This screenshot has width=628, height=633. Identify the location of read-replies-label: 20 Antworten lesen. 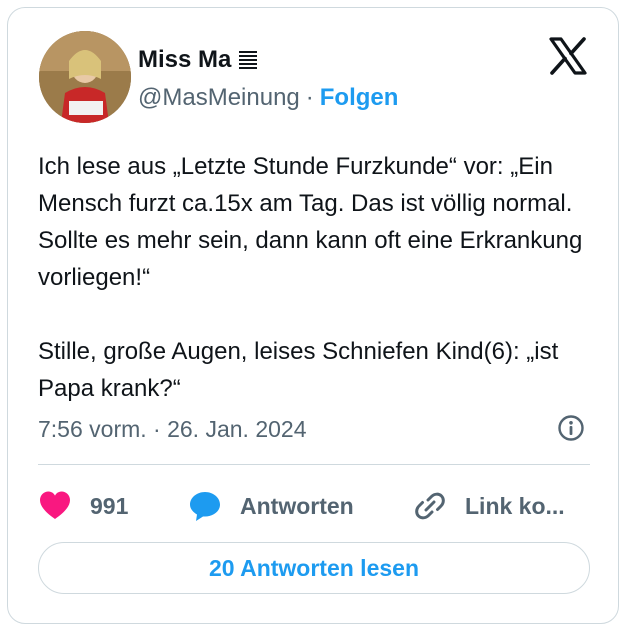
(314, 567).